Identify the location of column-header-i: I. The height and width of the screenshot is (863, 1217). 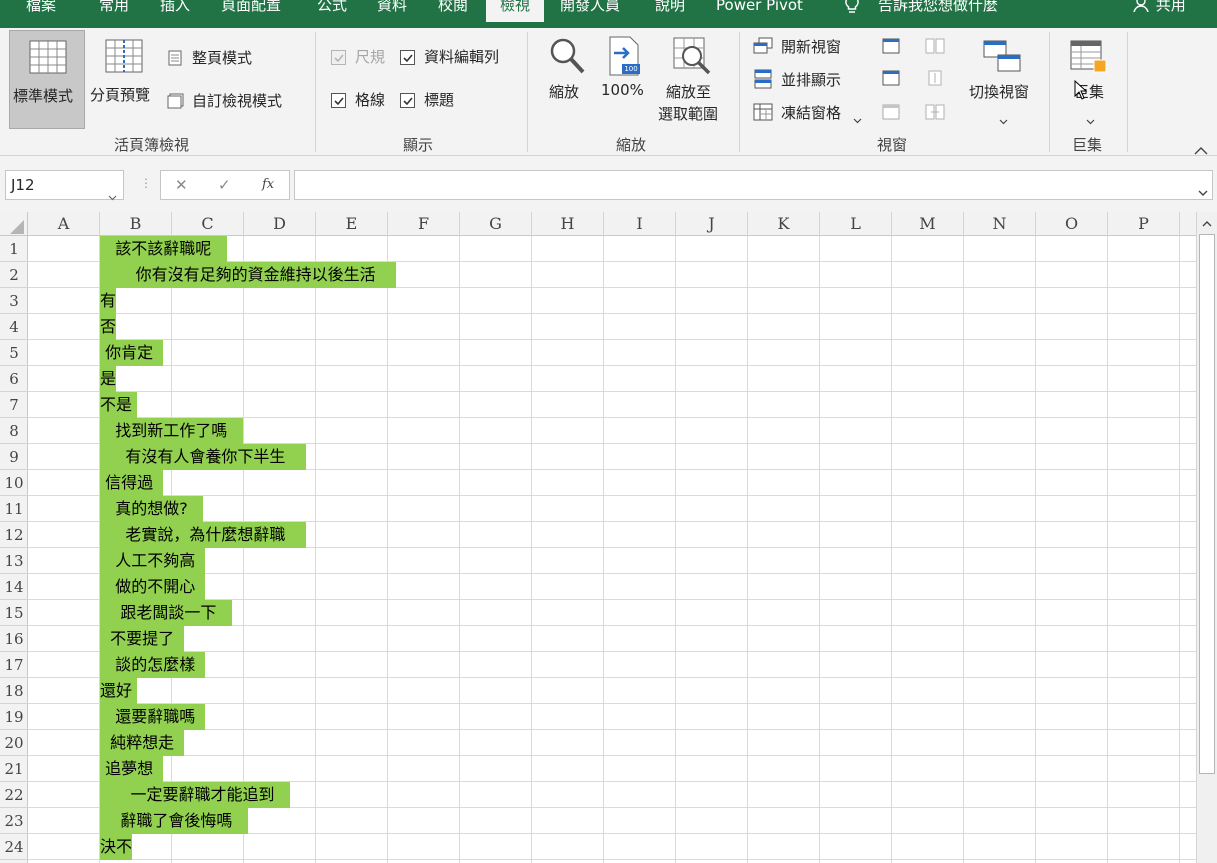
(640, 224).